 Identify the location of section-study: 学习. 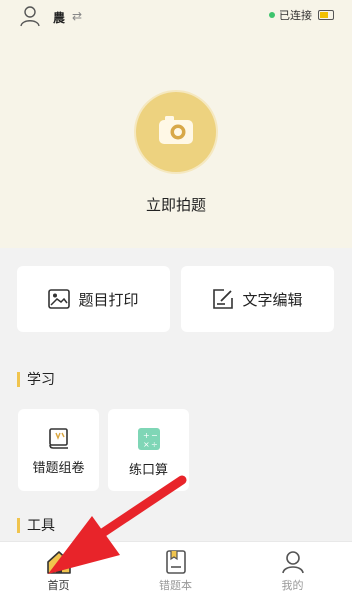
(36, 379).